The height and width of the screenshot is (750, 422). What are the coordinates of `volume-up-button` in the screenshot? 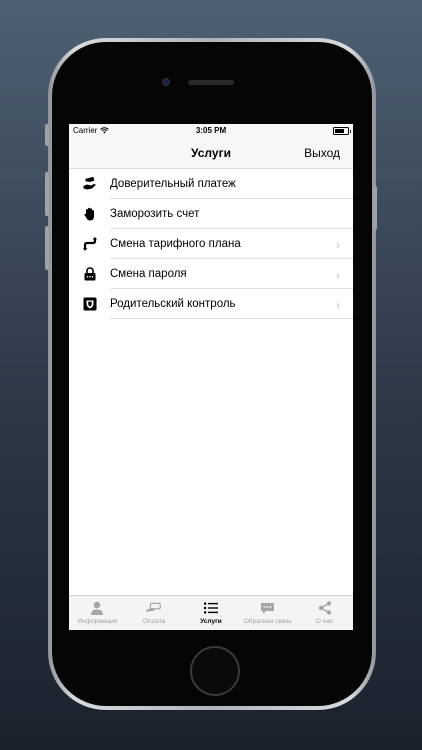 It's located at (47, 194).